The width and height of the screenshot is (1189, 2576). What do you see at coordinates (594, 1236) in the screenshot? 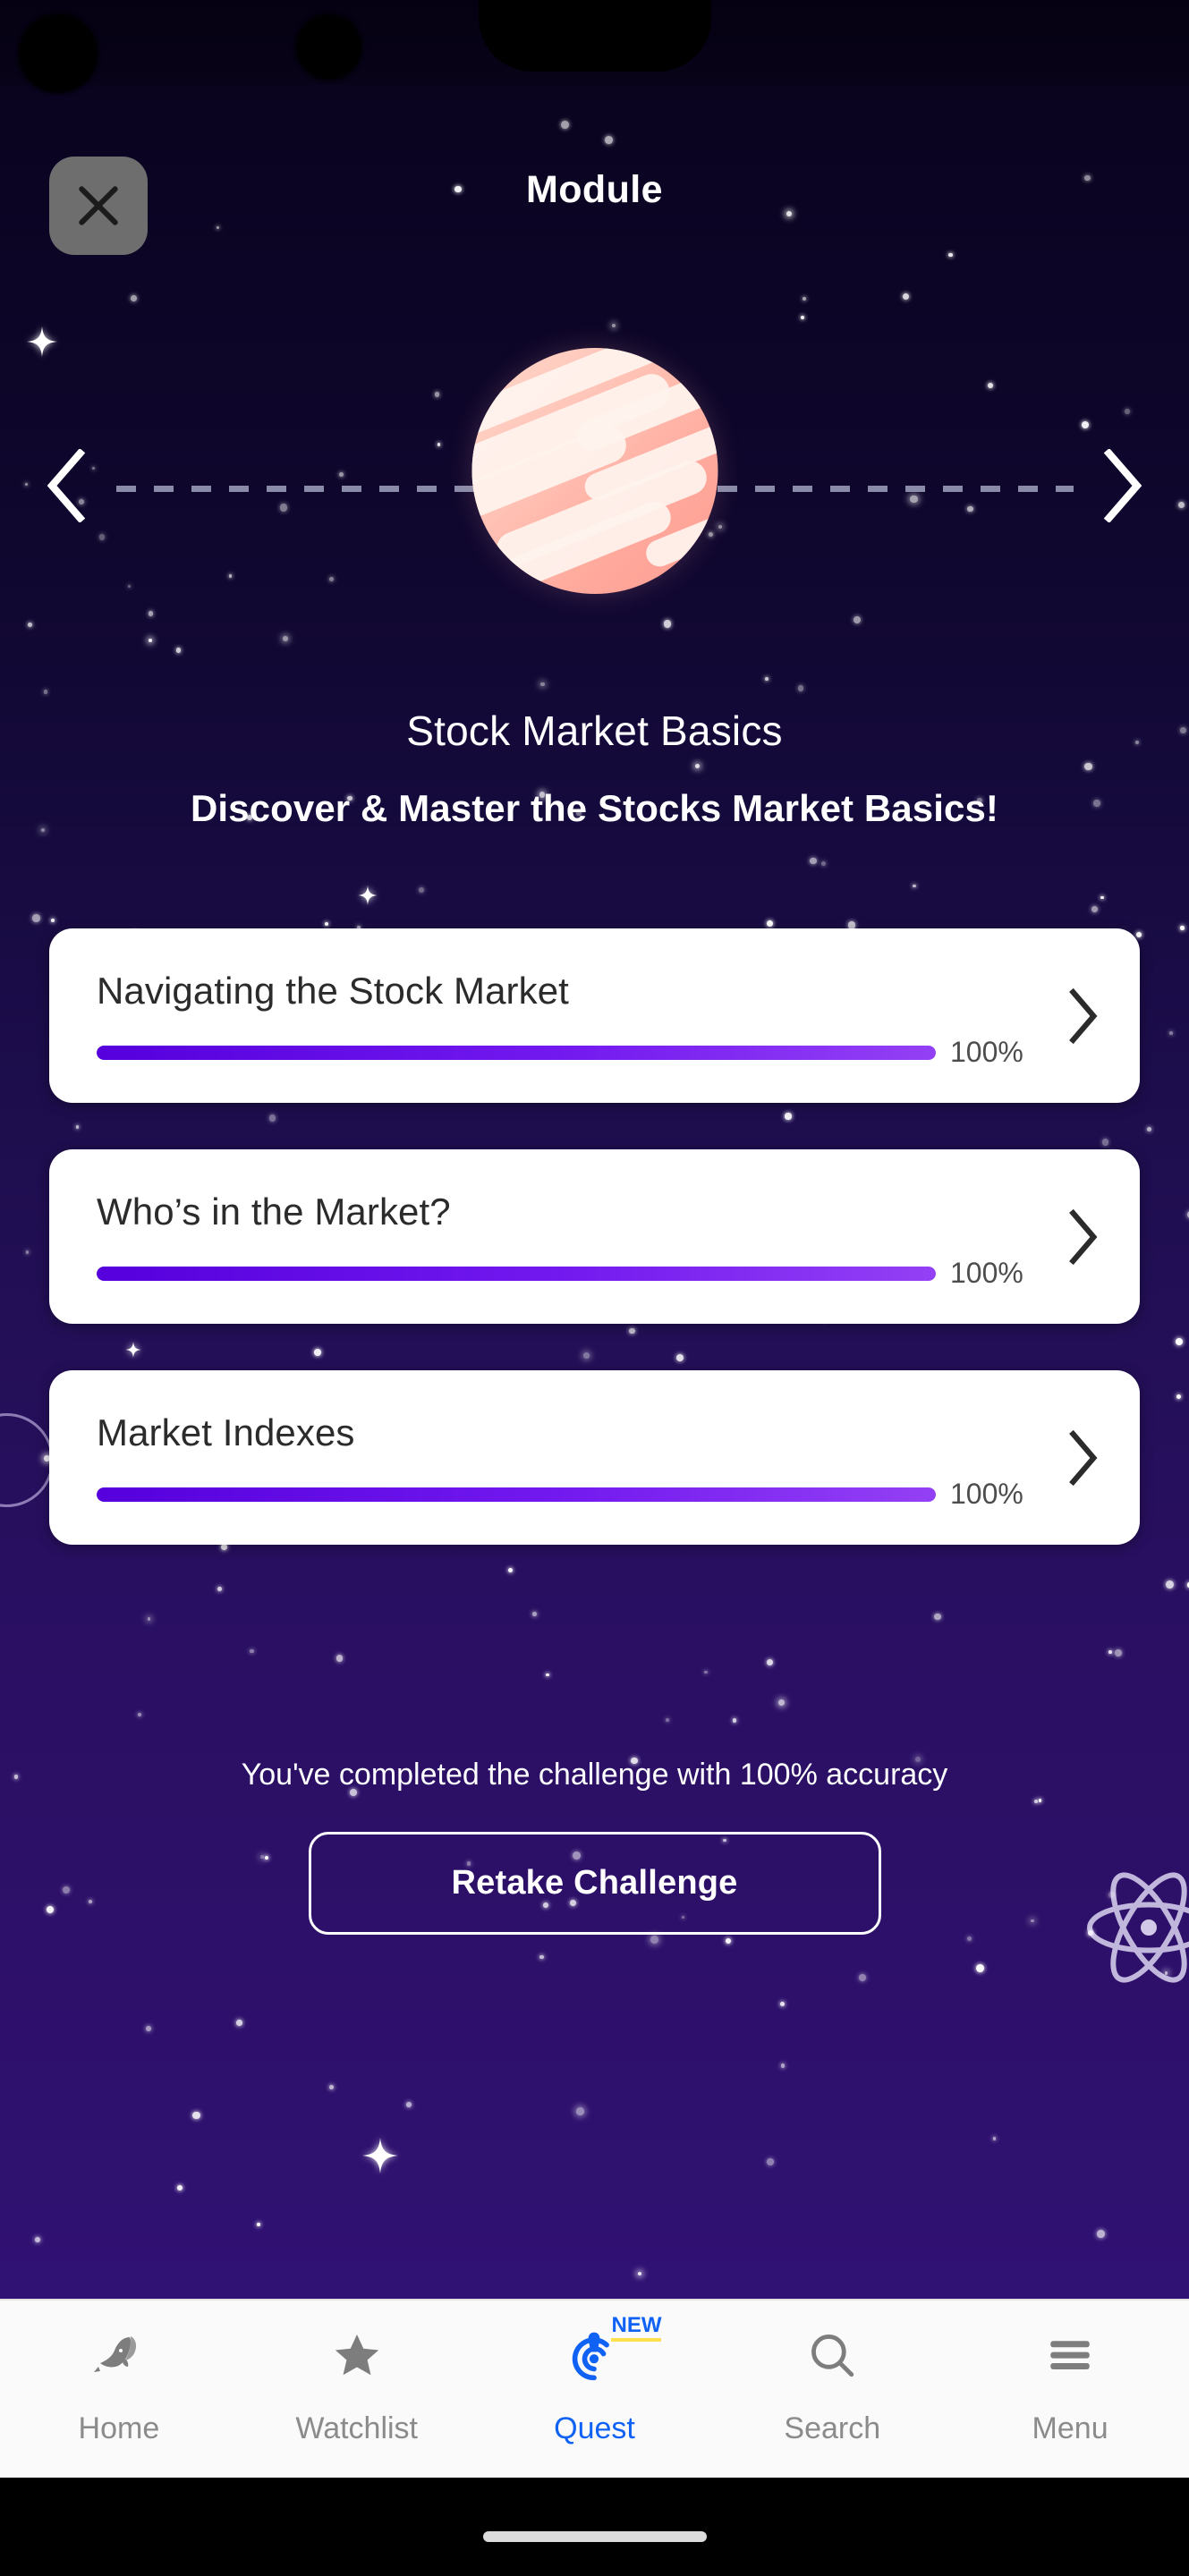
I see `lesson-card: Who’s in the Market? 100%` at bounding box center [594, 1236].